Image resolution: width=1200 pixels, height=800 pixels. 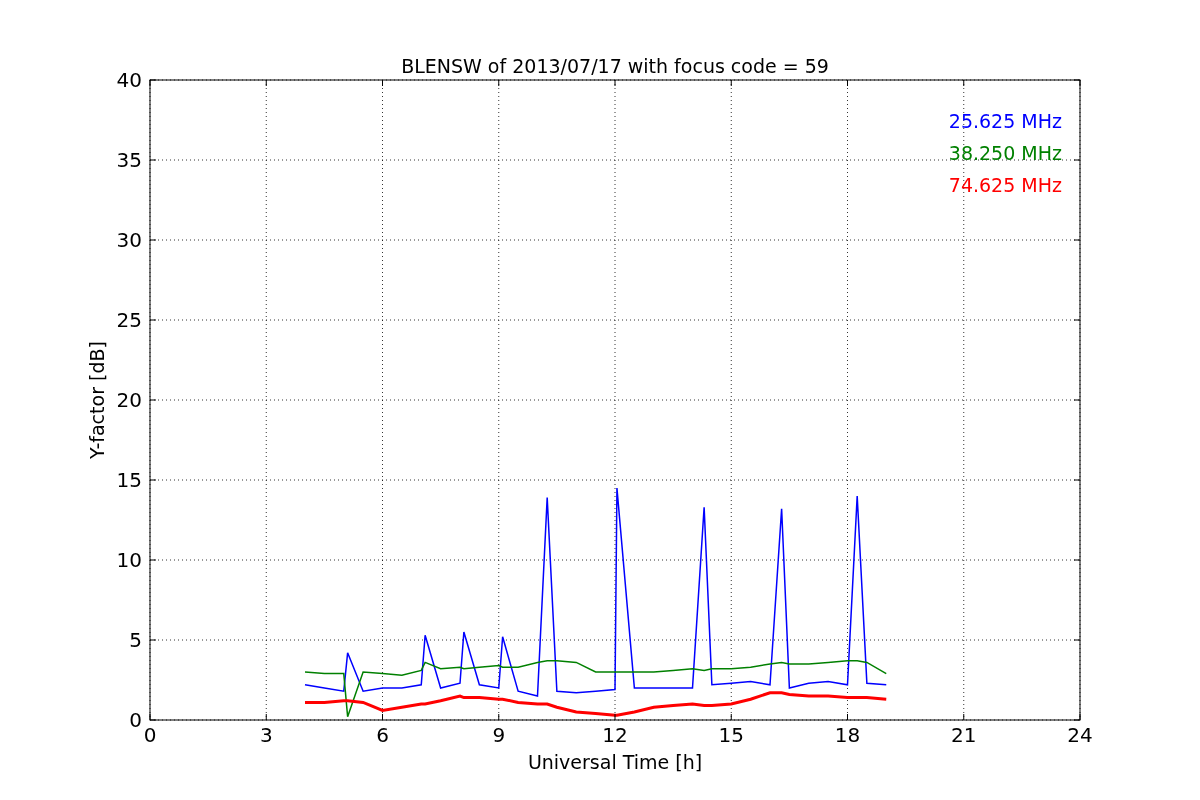 What do you see at coordinates (129, 240) in the screenshot?
I see `tick-label: 30` at bounding box center [129, 240].